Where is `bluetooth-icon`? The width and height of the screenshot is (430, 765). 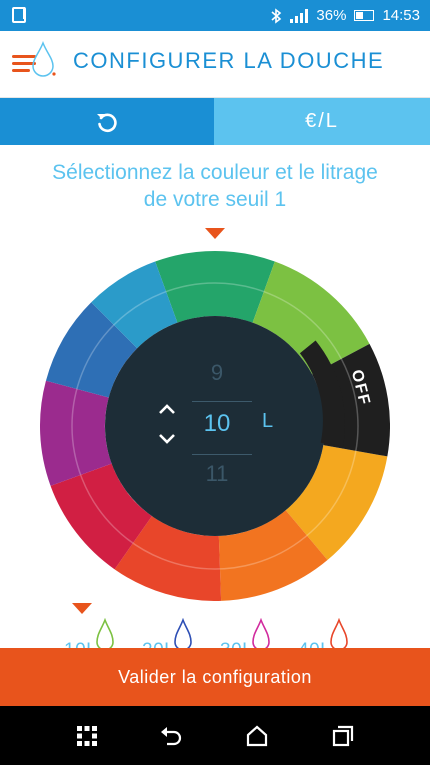
bluetooth-icon is located at coordinates (276, 15).